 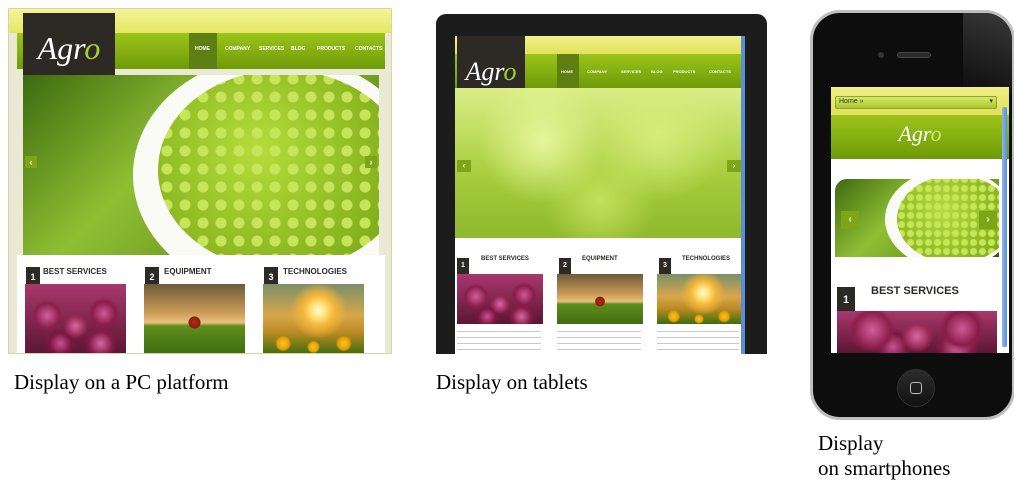 I want to click on tablet-section-1-image, so click(x=500, y=299).